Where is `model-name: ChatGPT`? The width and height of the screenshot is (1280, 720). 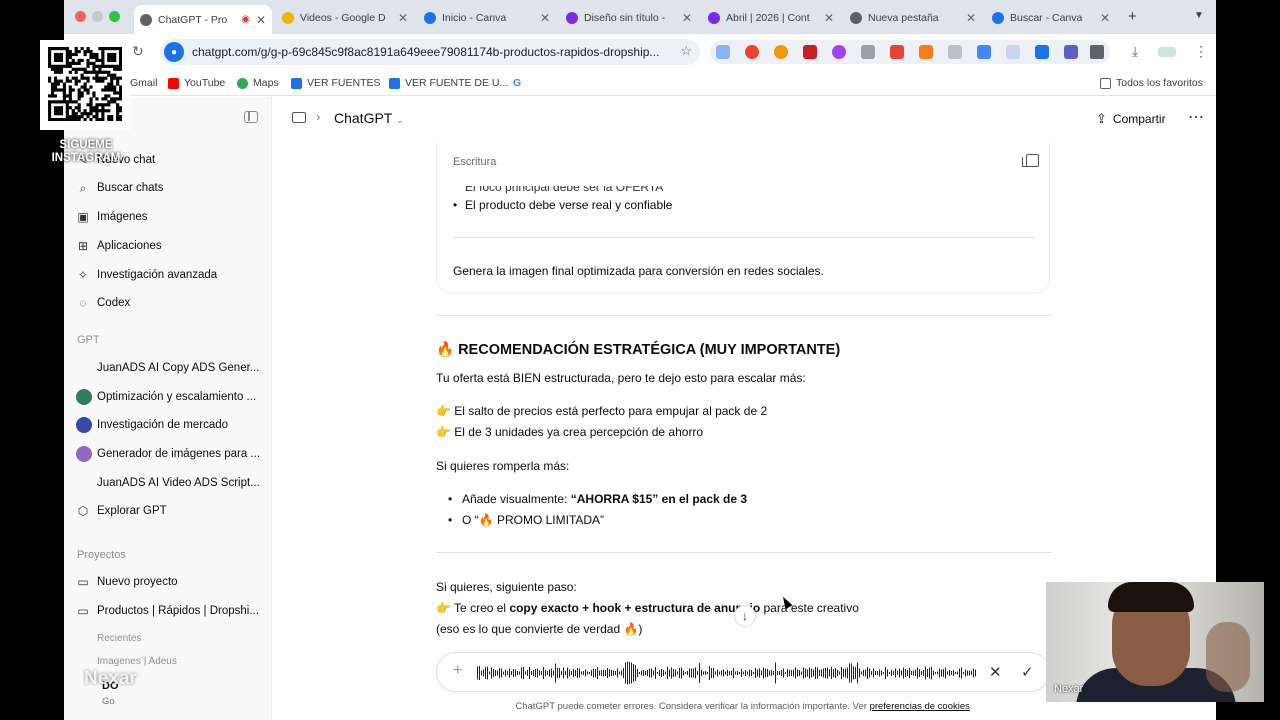 model-name: ChatGPT is located at coordinates (363, 118).